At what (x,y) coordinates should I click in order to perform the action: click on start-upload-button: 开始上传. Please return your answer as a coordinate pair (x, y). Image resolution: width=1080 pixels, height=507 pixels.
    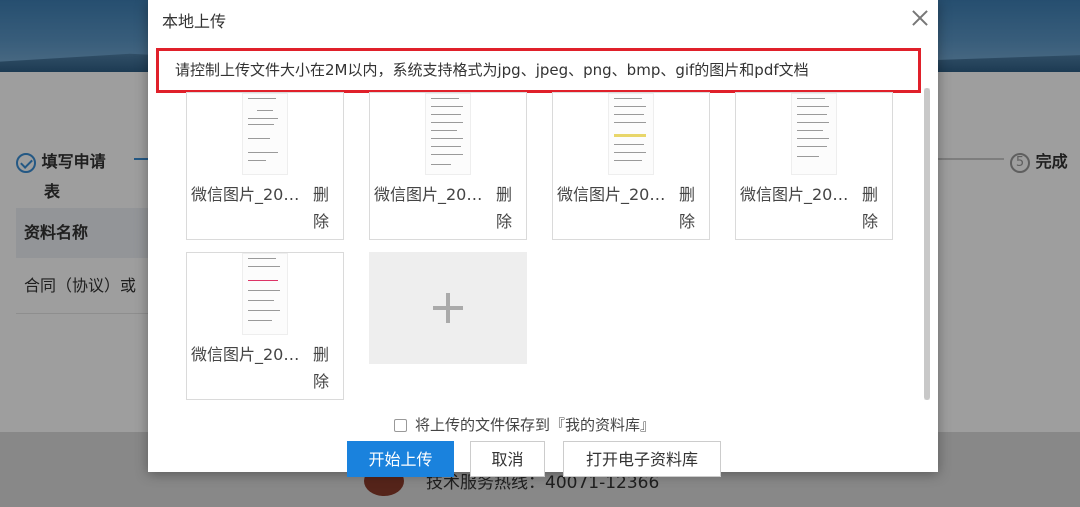
    Looking at the image, I should click on (400, 459).